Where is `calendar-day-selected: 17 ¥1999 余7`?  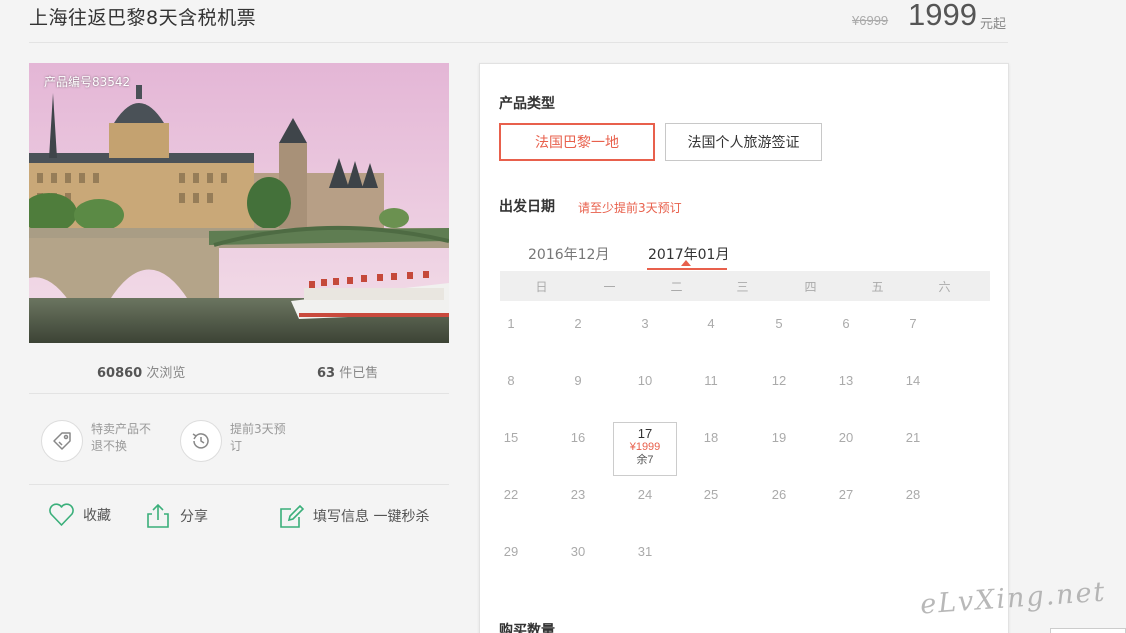 calendar-day-selected: 17 ¥1999 余7 is located at coordinates (645, 449).